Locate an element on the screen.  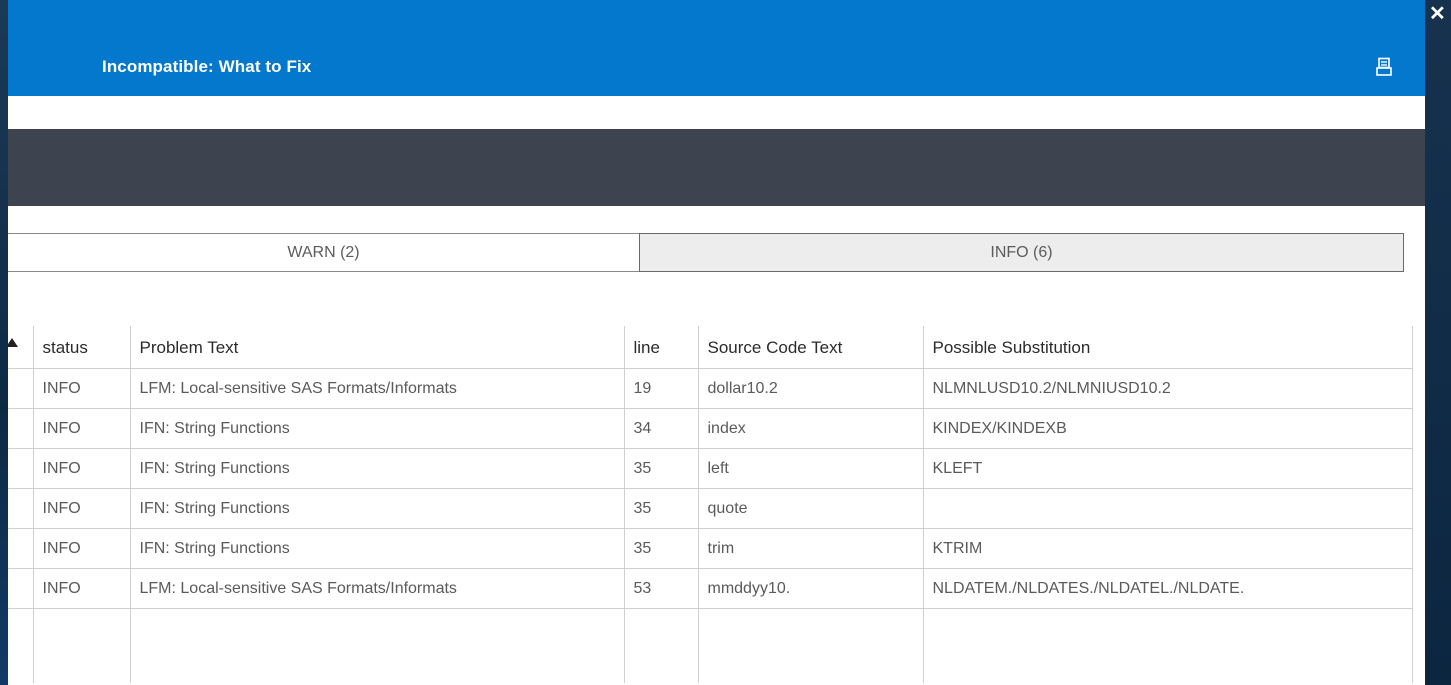
cell-possible-substitution: NLDATEM./NLDATES./NLDATEL./NLDATE. is located at coordinates (1168, 588).